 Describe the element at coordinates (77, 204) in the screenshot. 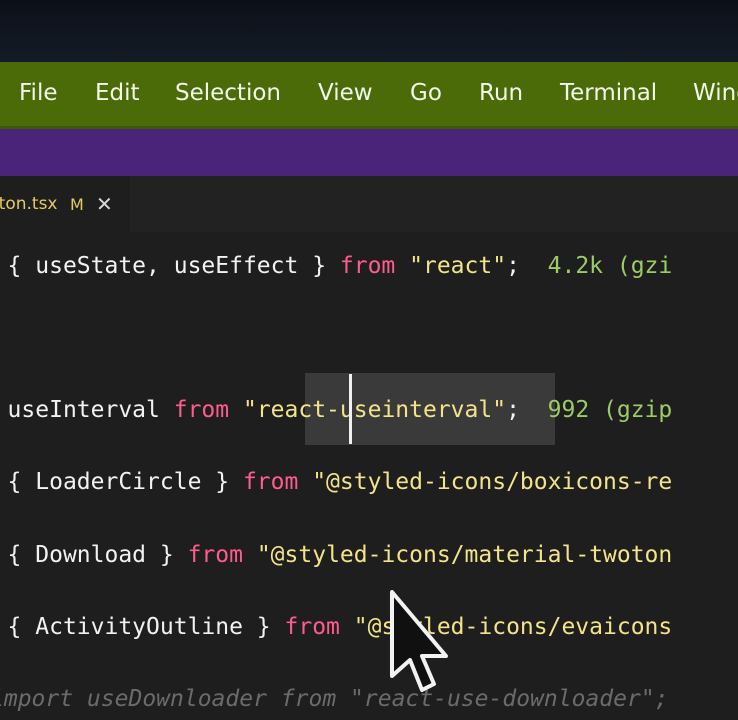

I see `tab-modified-badge: M` at that location.